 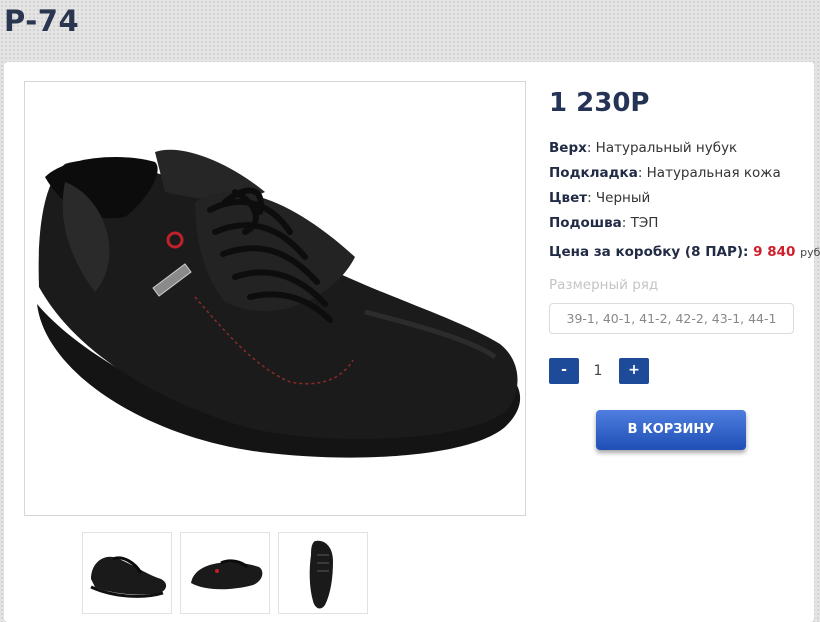 I want to click on spec-label: Цвет, so click(x=568, y=198).